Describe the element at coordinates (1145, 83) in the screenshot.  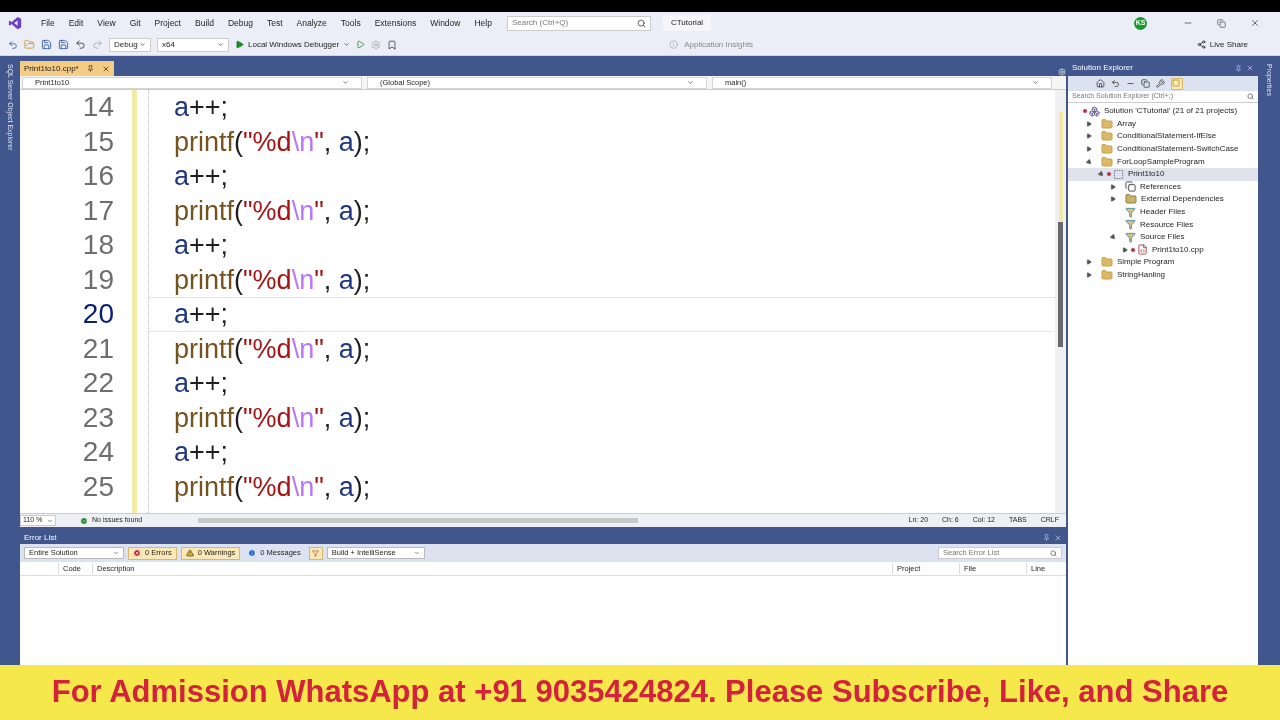
I see `copy-icon` at that location.